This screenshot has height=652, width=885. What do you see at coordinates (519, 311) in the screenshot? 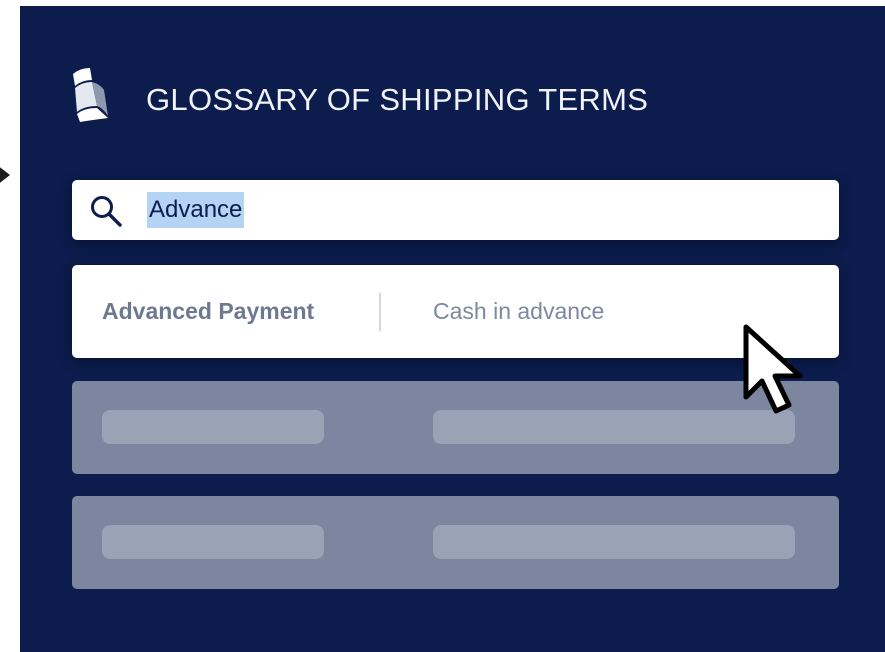
I see `result-definition: Cash in advance` at bounding box center [519, 311].